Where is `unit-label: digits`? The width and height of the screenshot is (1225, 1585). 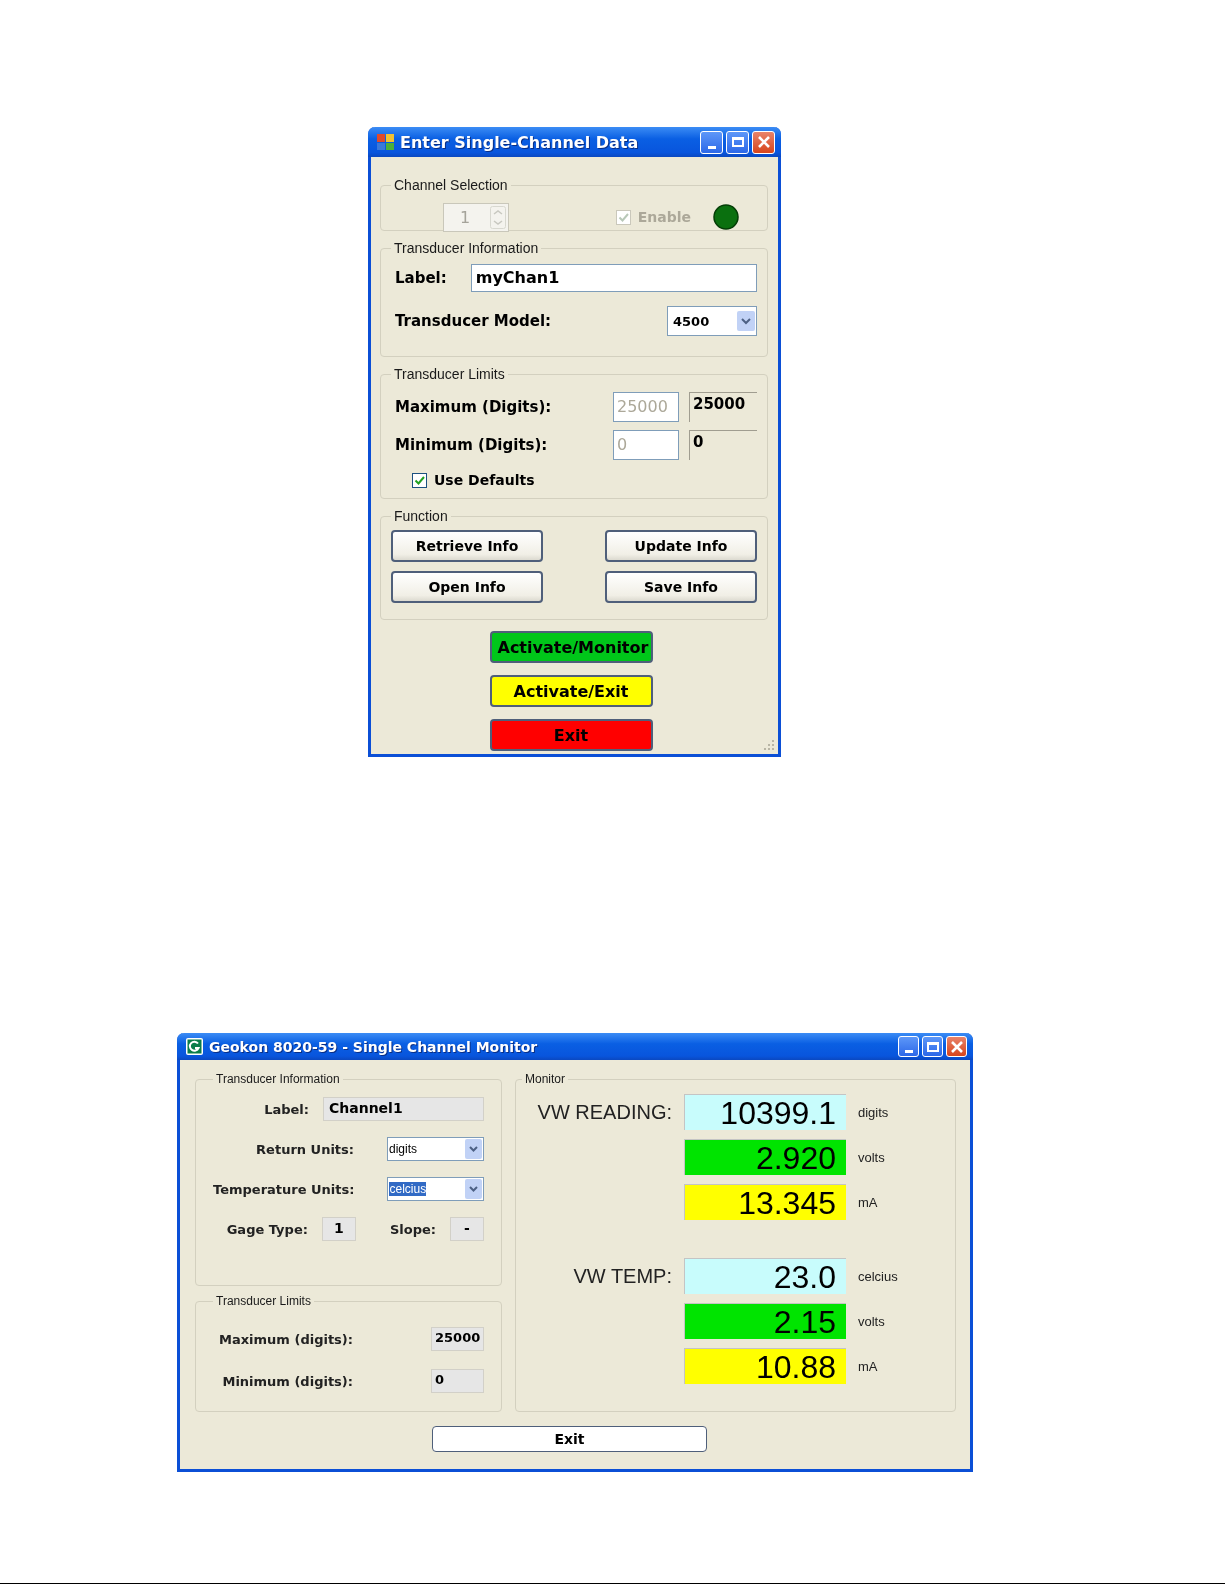
unit-label: digits is located at coordinates (874, 1112).